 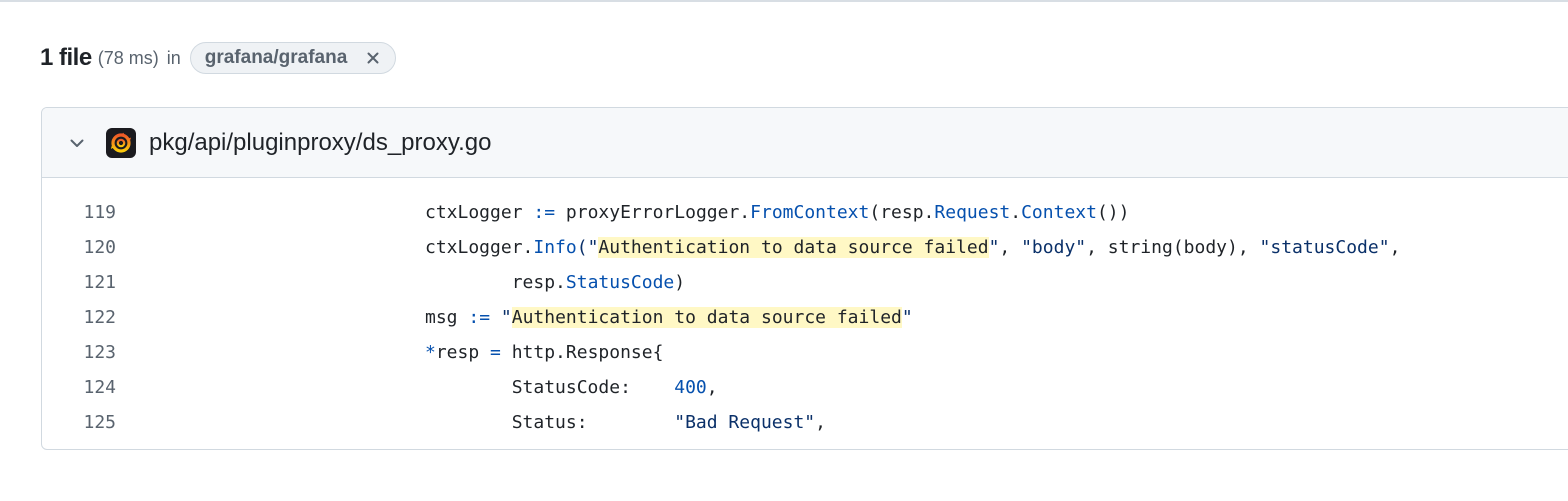 I want to click on code-line: 124 StatusCode: 400,, so click(x=805, y=387).